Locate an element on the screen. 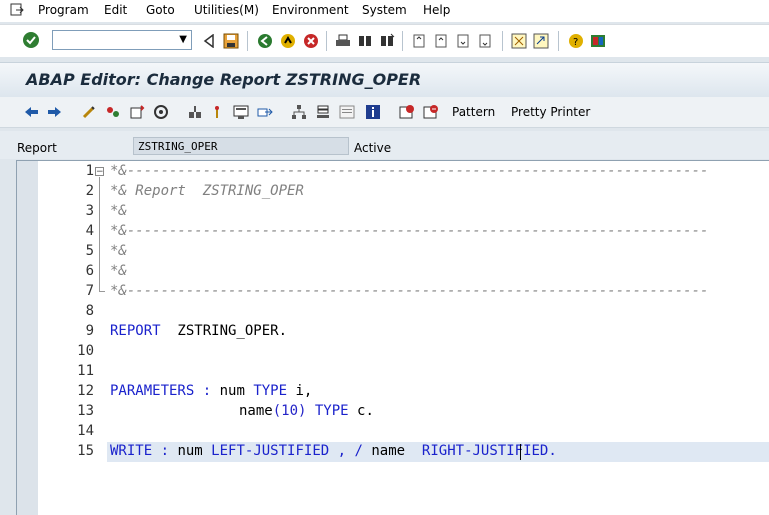 This screenshot has height=515, width=769. identifier: c. is located at coordinates (361, 411).